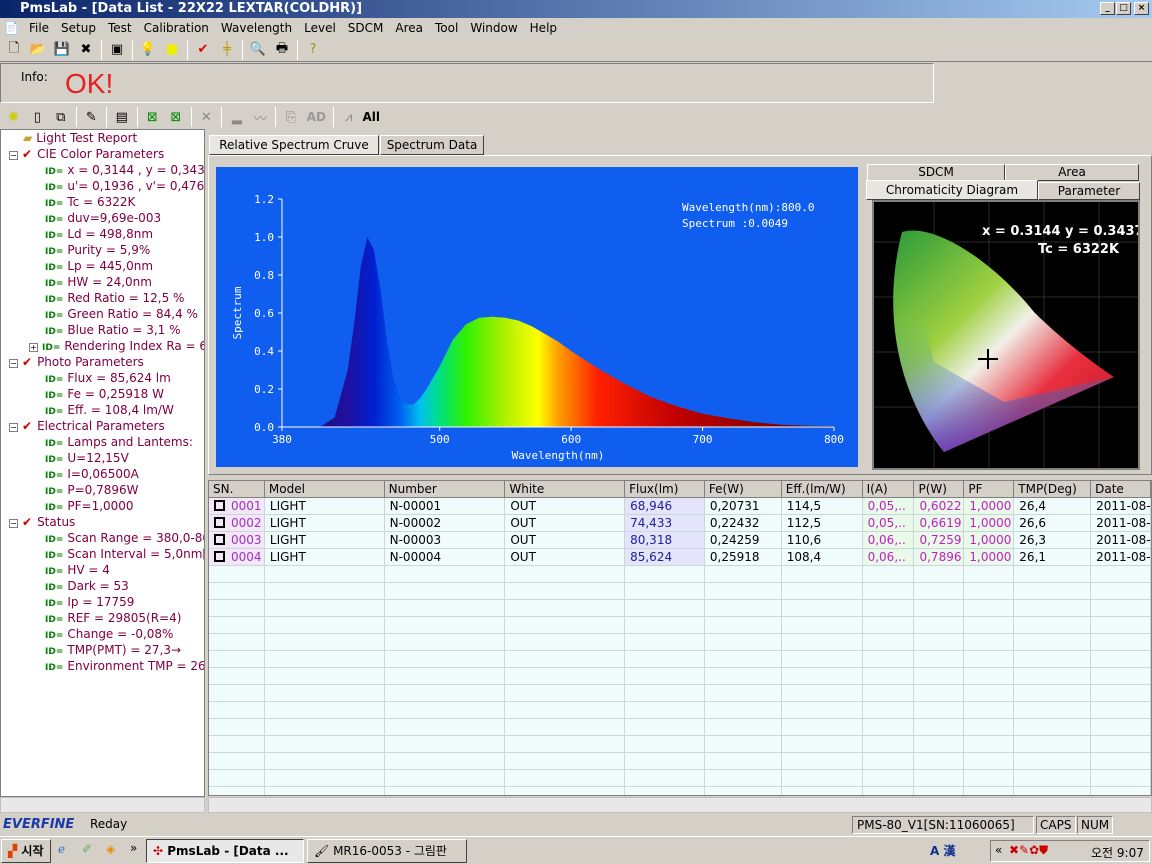 Image resolution: width=1152 pixels, height=864 pixels. What do you see at coordinates (153, 117) in the screenshot?
I see `excel-icon: ⊠` at bounding box center [153, 117].